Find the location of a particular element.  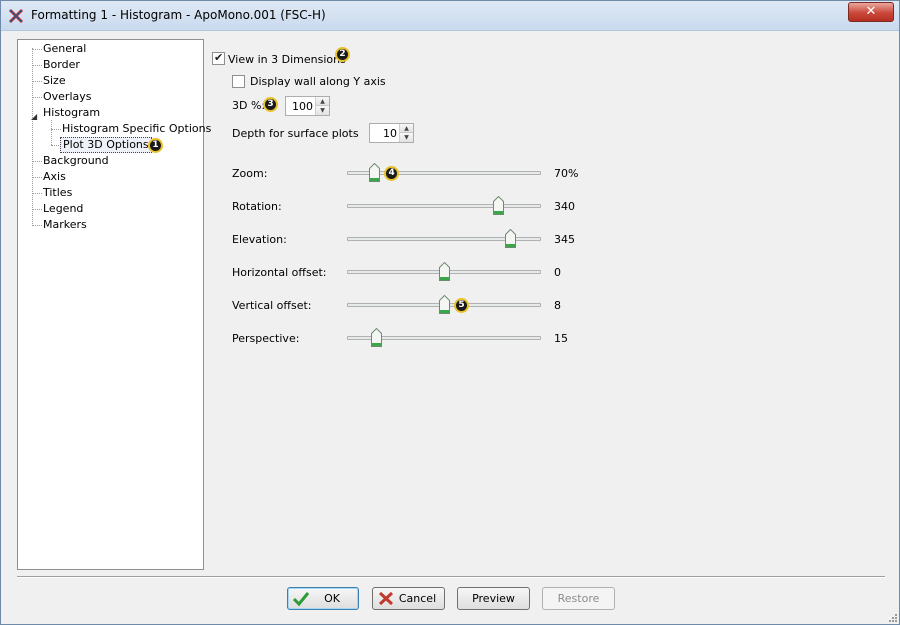

display-wall-y-checkbox is located at coordinates (238, 81).